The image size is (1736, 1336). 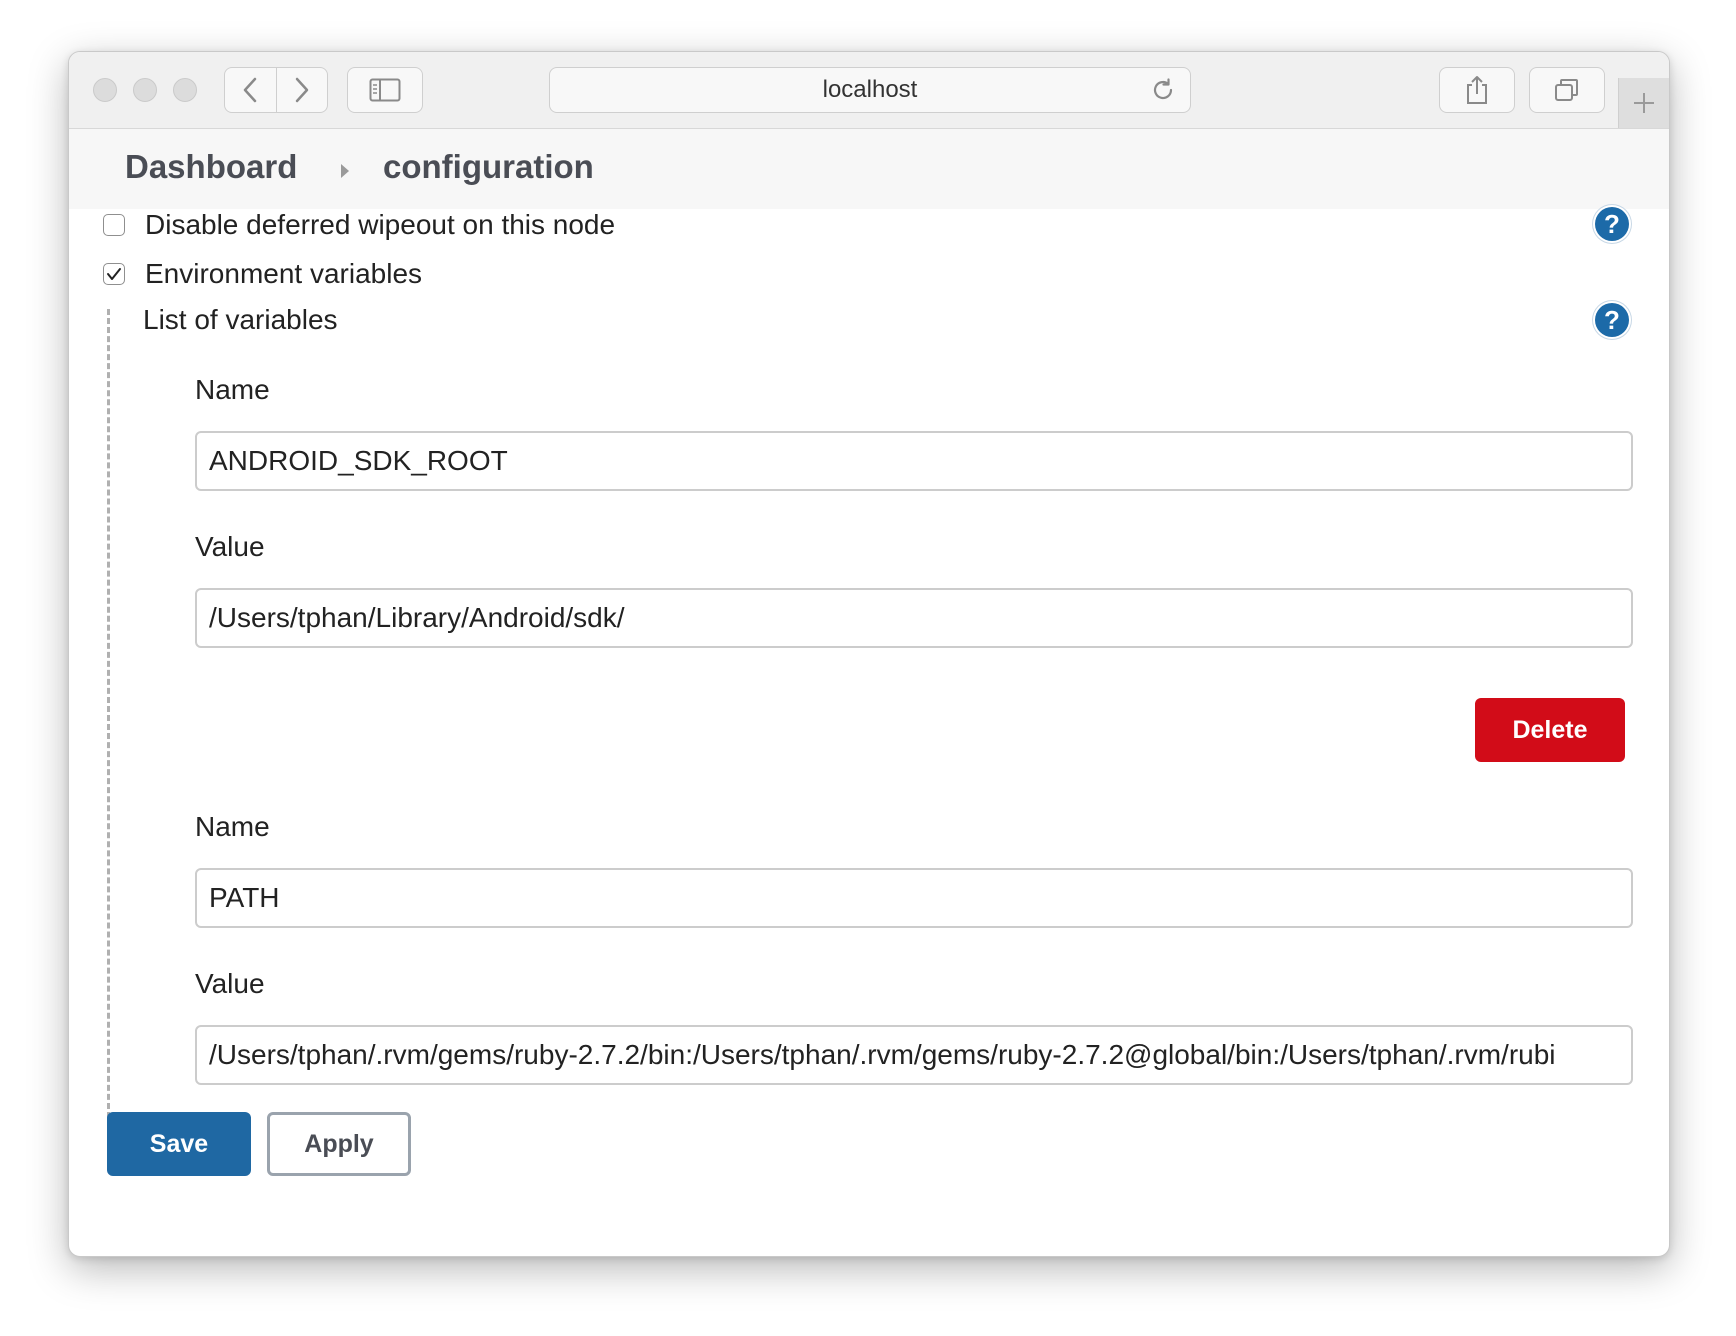 I want to click on show-tabs-button, so click(x=1567, y=90).